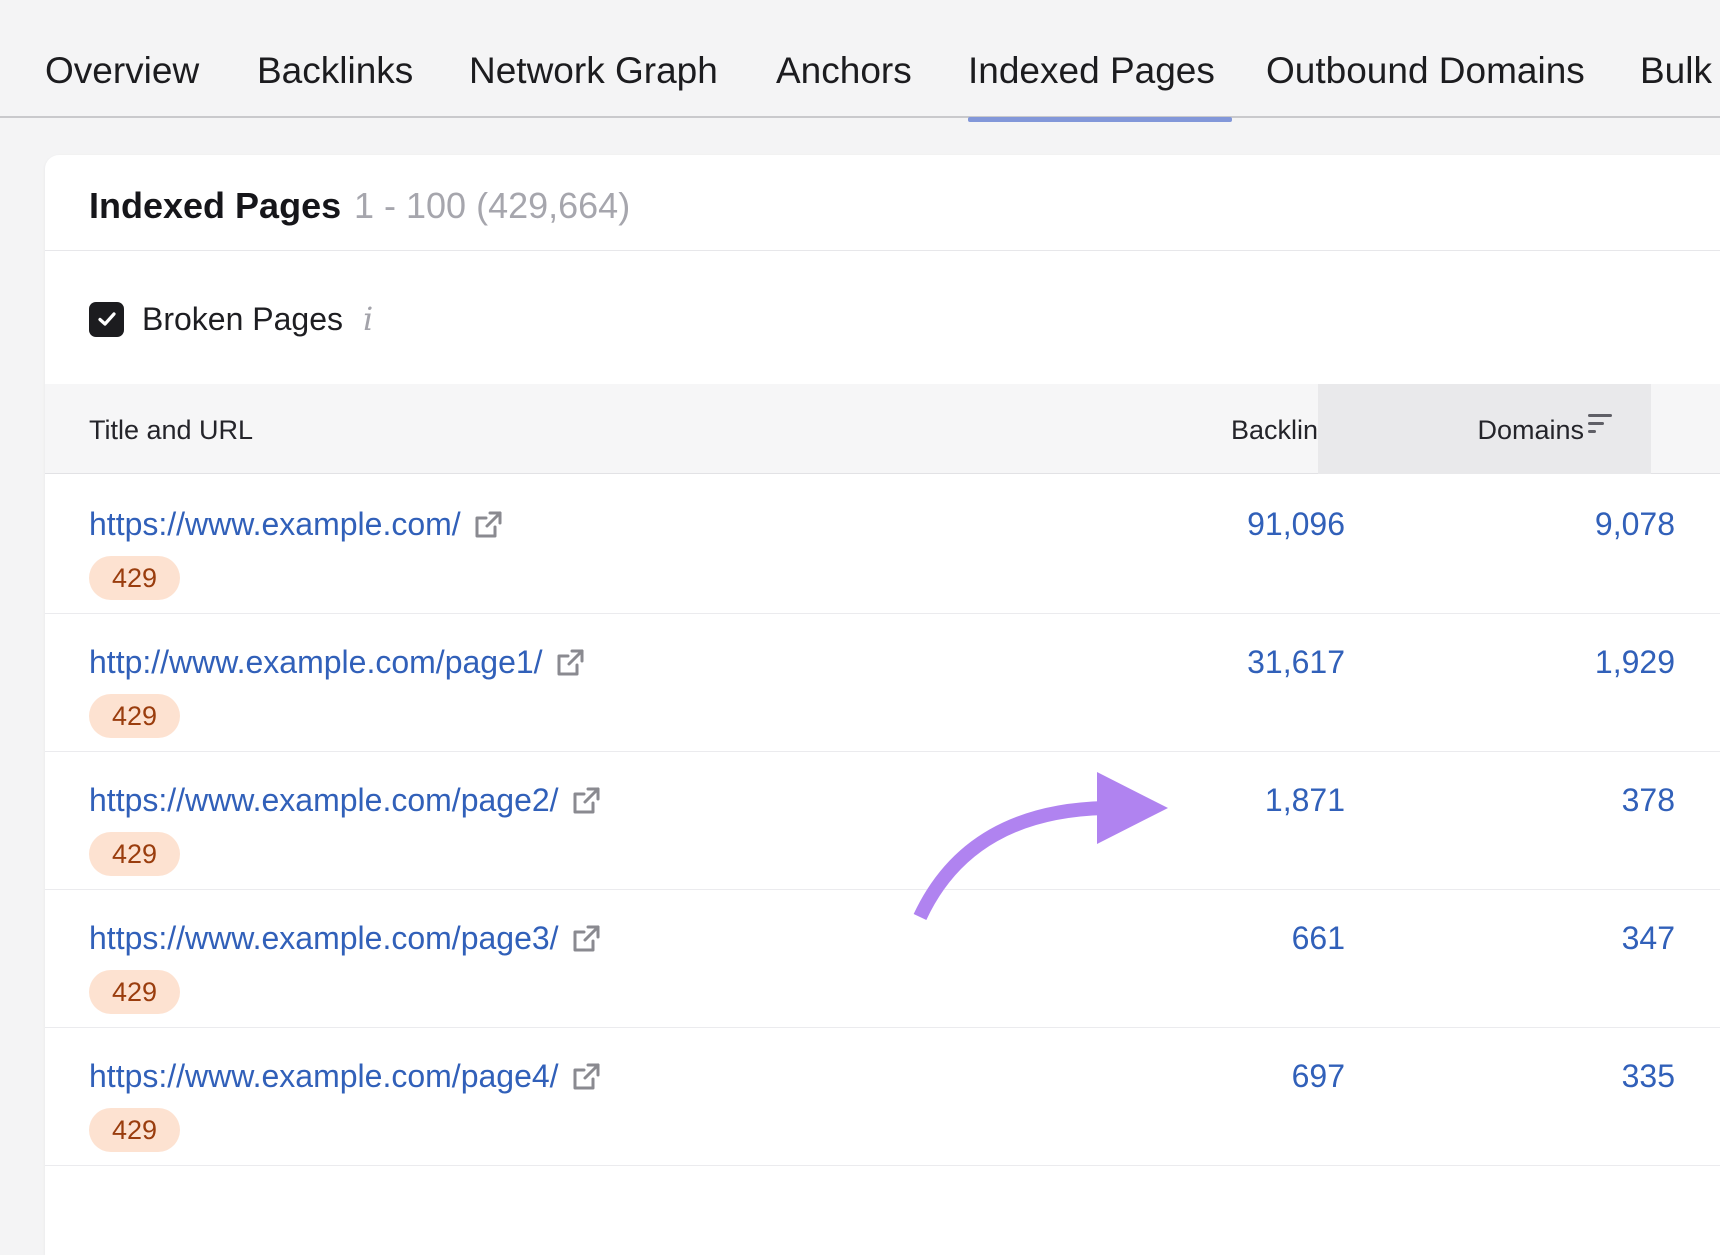 The height and width of the screenshot is (1255, 1720). What do you see at coordinates (368, 319) in the screenshot?
I see `info-icon: i` at bounding box center [368, 319].